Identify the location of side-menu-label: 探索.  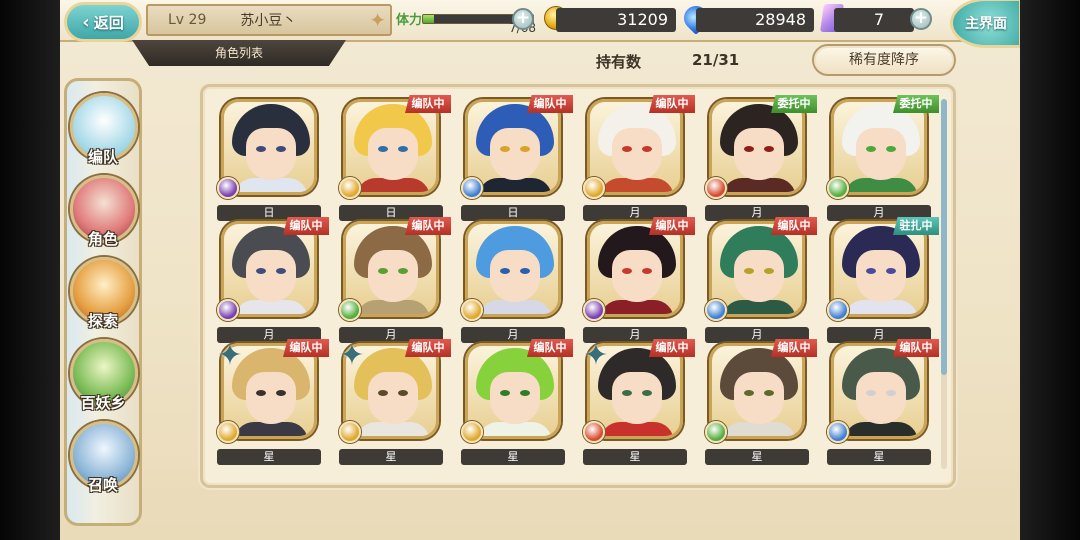
(102, 321).